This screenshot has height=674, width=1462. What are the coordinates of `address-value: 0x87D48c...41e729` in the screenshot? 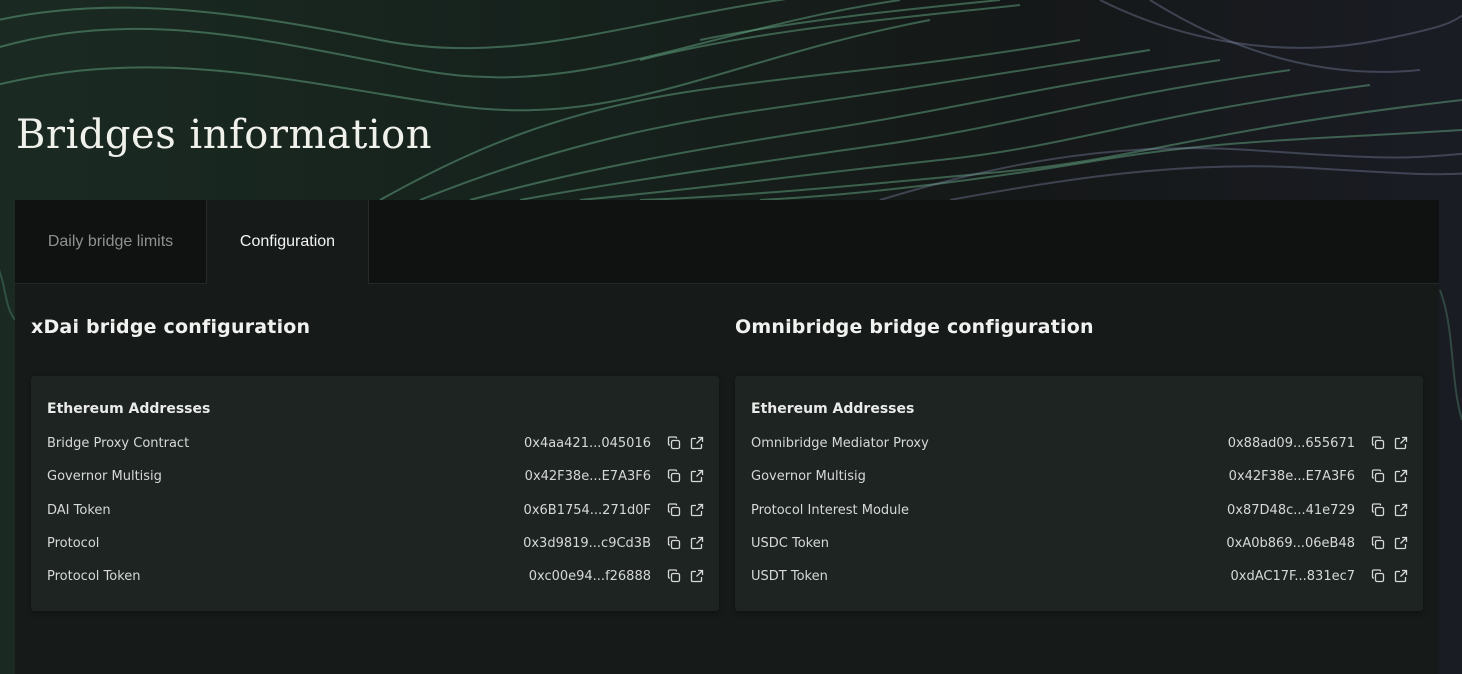 It's located at (1291, 510).